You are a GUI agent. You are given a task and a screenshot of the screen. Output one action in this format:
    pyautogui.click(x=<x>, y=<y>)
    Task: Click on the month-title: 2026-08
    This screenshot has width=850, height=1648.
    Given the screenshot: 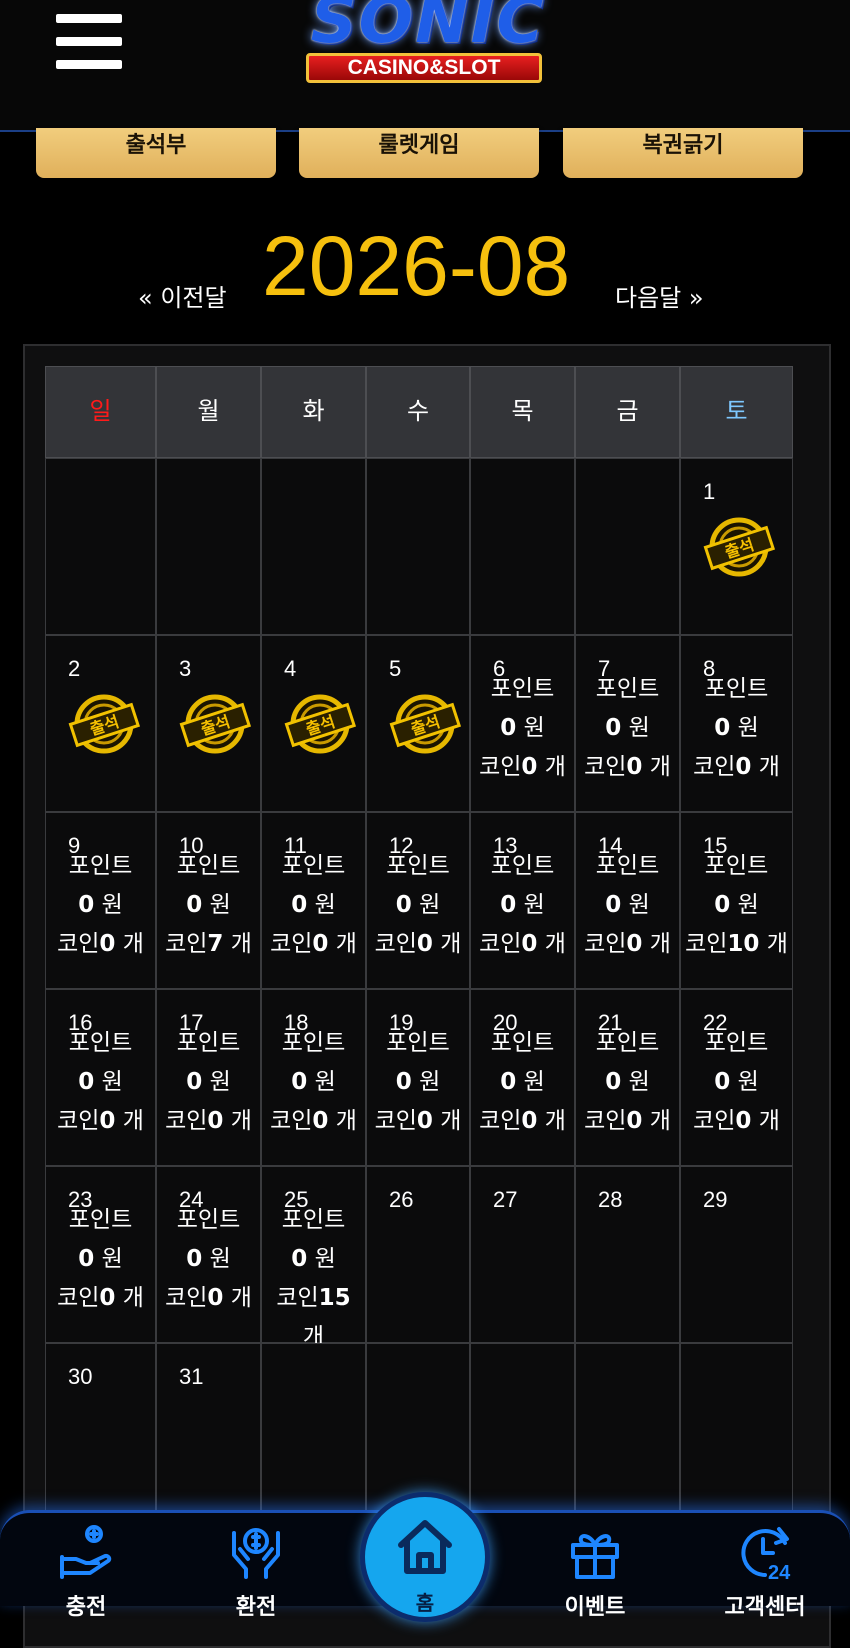 What is the action you would take?
    pyautogui.click(x=416, y=266)
    